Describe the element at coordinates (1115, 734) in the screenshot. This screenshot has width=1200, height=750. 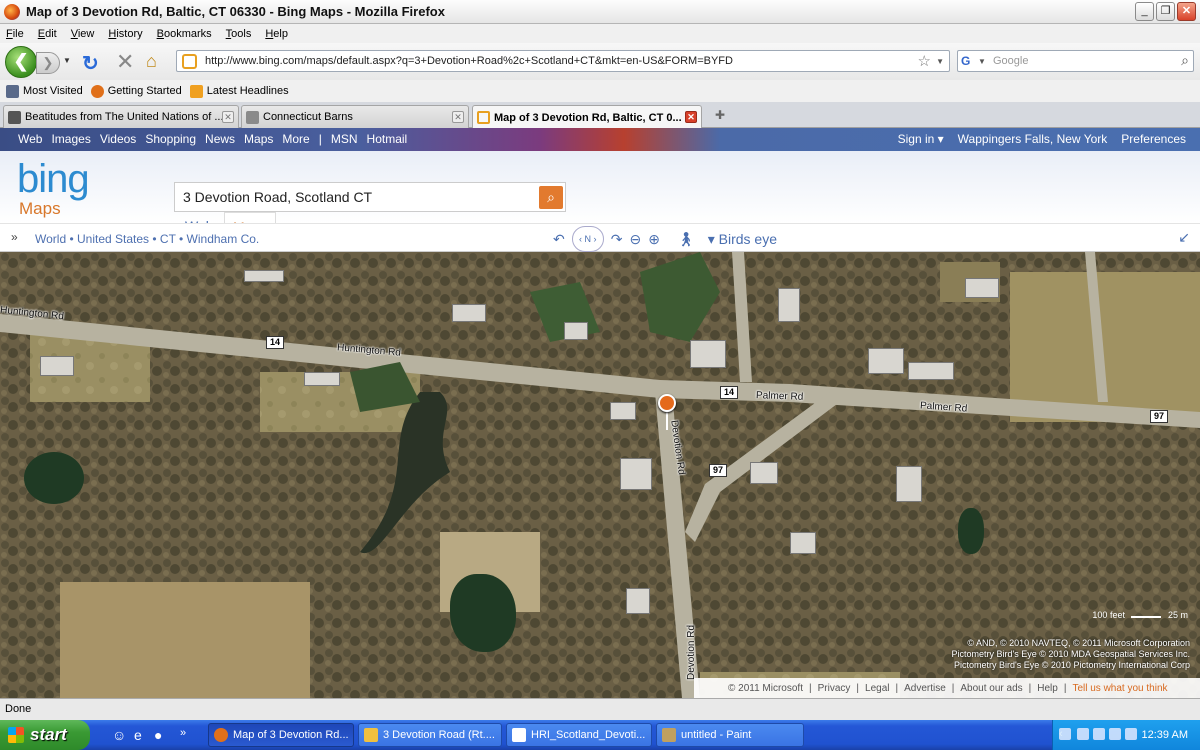
I see `volume-icon` at that location.